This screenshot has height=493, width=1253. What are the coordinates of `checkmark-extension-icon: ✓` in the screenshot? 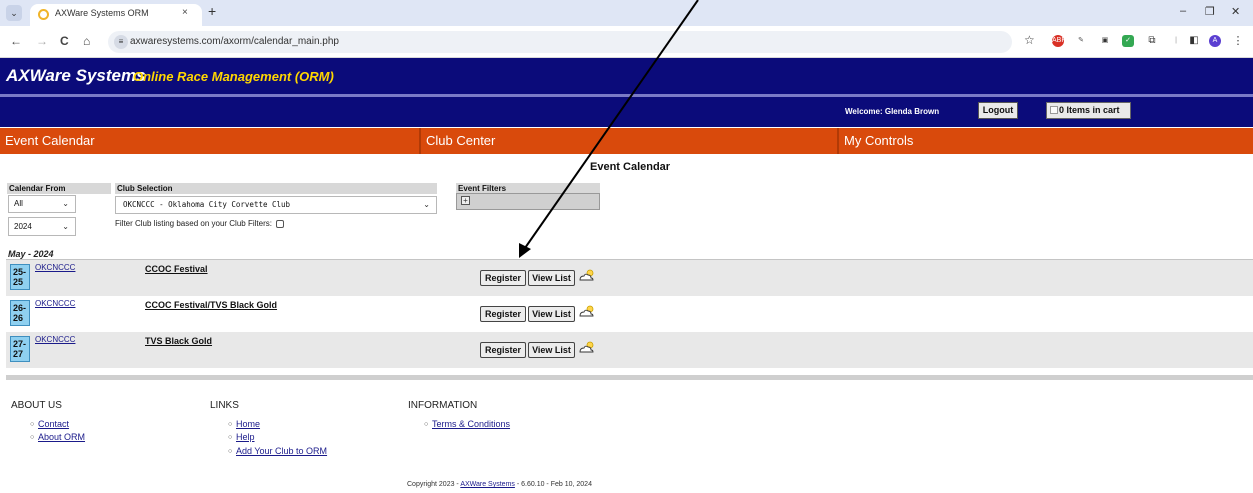 It's located at (1128, 41).